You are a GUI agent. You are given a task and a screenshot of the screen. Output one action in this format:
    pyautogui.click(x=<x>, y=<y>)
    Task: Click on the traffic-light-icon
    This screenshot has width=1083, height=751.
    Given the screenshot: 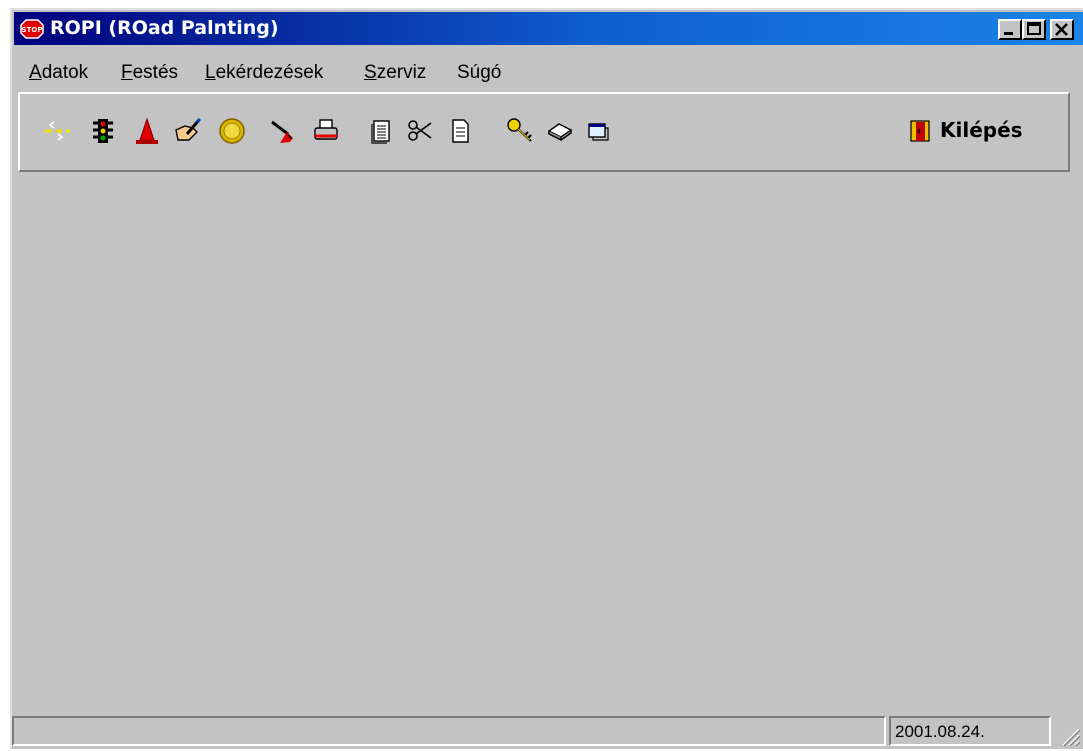 What is the action you would take?
    pyautogui.click(x=103, y=131)
    